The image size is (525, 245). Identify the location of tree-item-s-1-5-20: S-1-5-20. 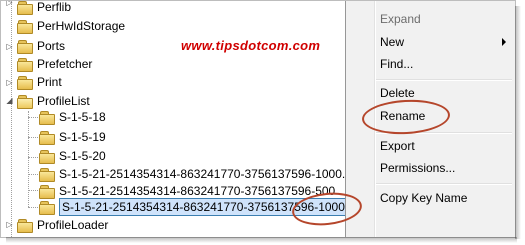
(72, 156).